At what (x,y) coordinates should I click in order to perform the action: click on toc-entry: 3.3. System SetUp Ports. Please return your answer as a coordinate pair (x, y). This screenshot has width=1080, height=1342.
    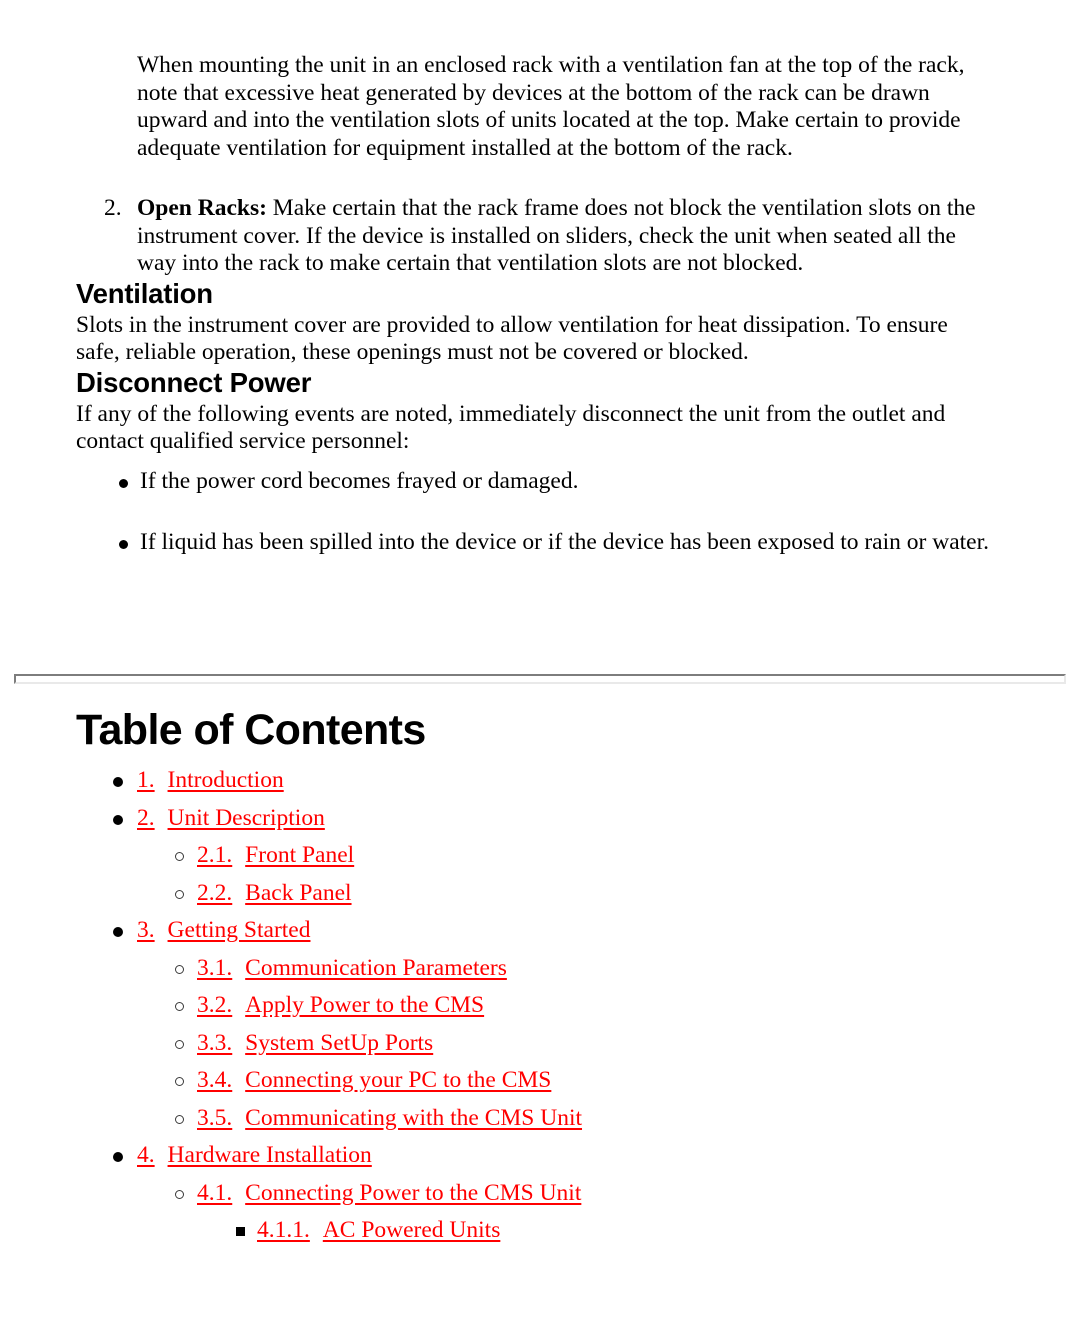
    Looking at the image, I should click on (540, 1044).